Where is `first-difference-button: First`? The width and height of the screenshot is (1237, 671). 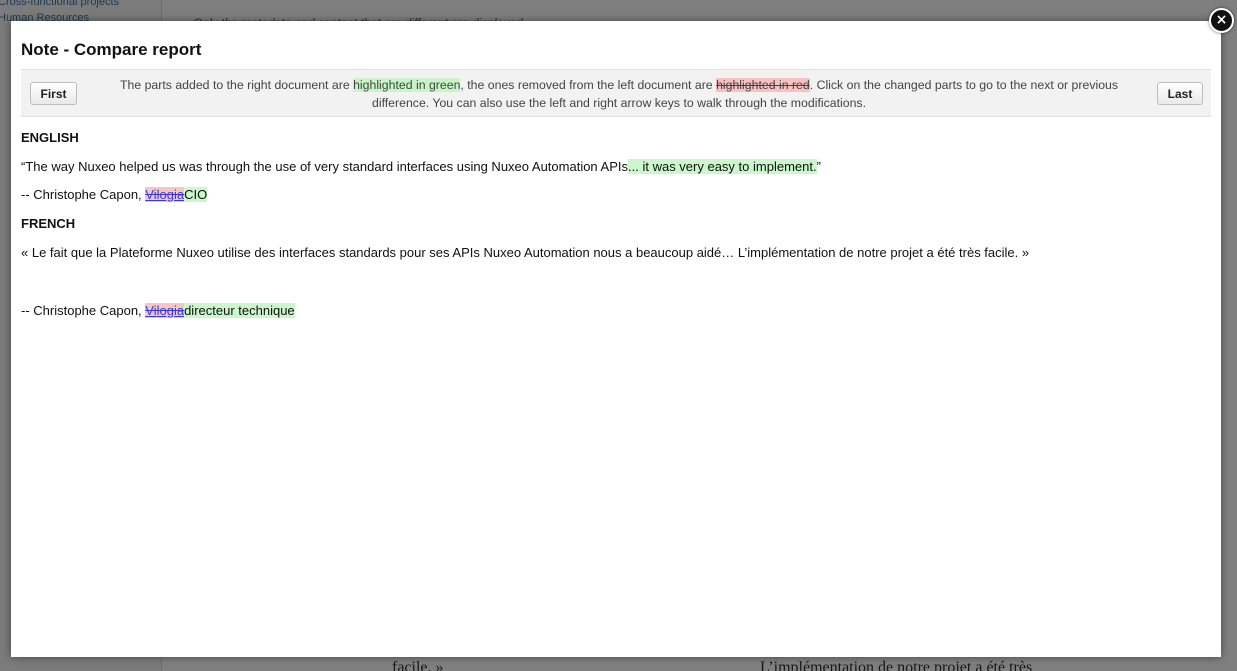
first-difference-button: First is located at coordinates (53, 93).